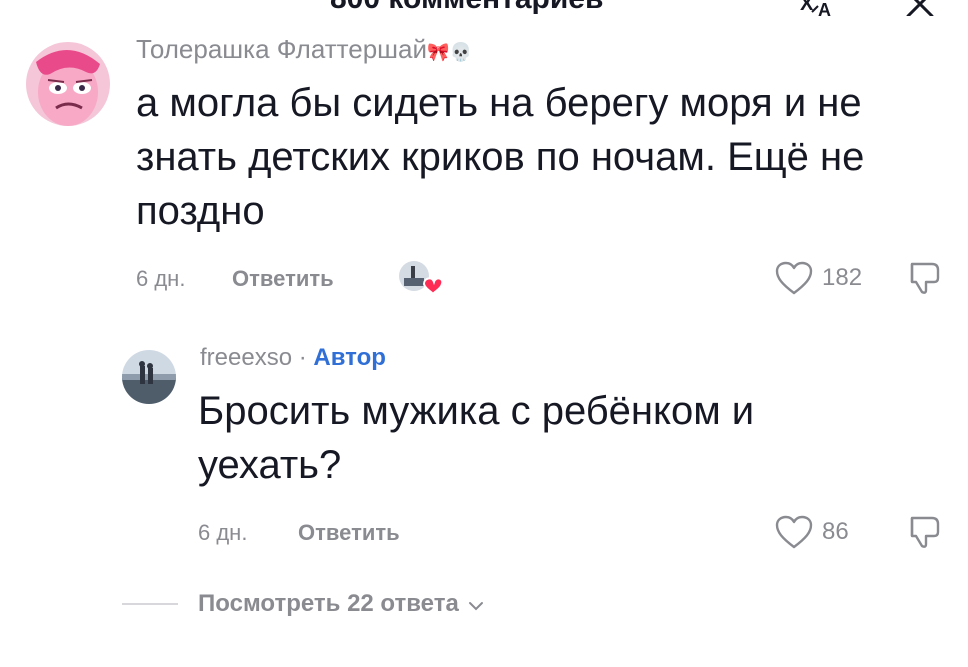 The width and height of the screenshot is (968, 667). I want to click on translate-icon: X A, so click(823, 10).